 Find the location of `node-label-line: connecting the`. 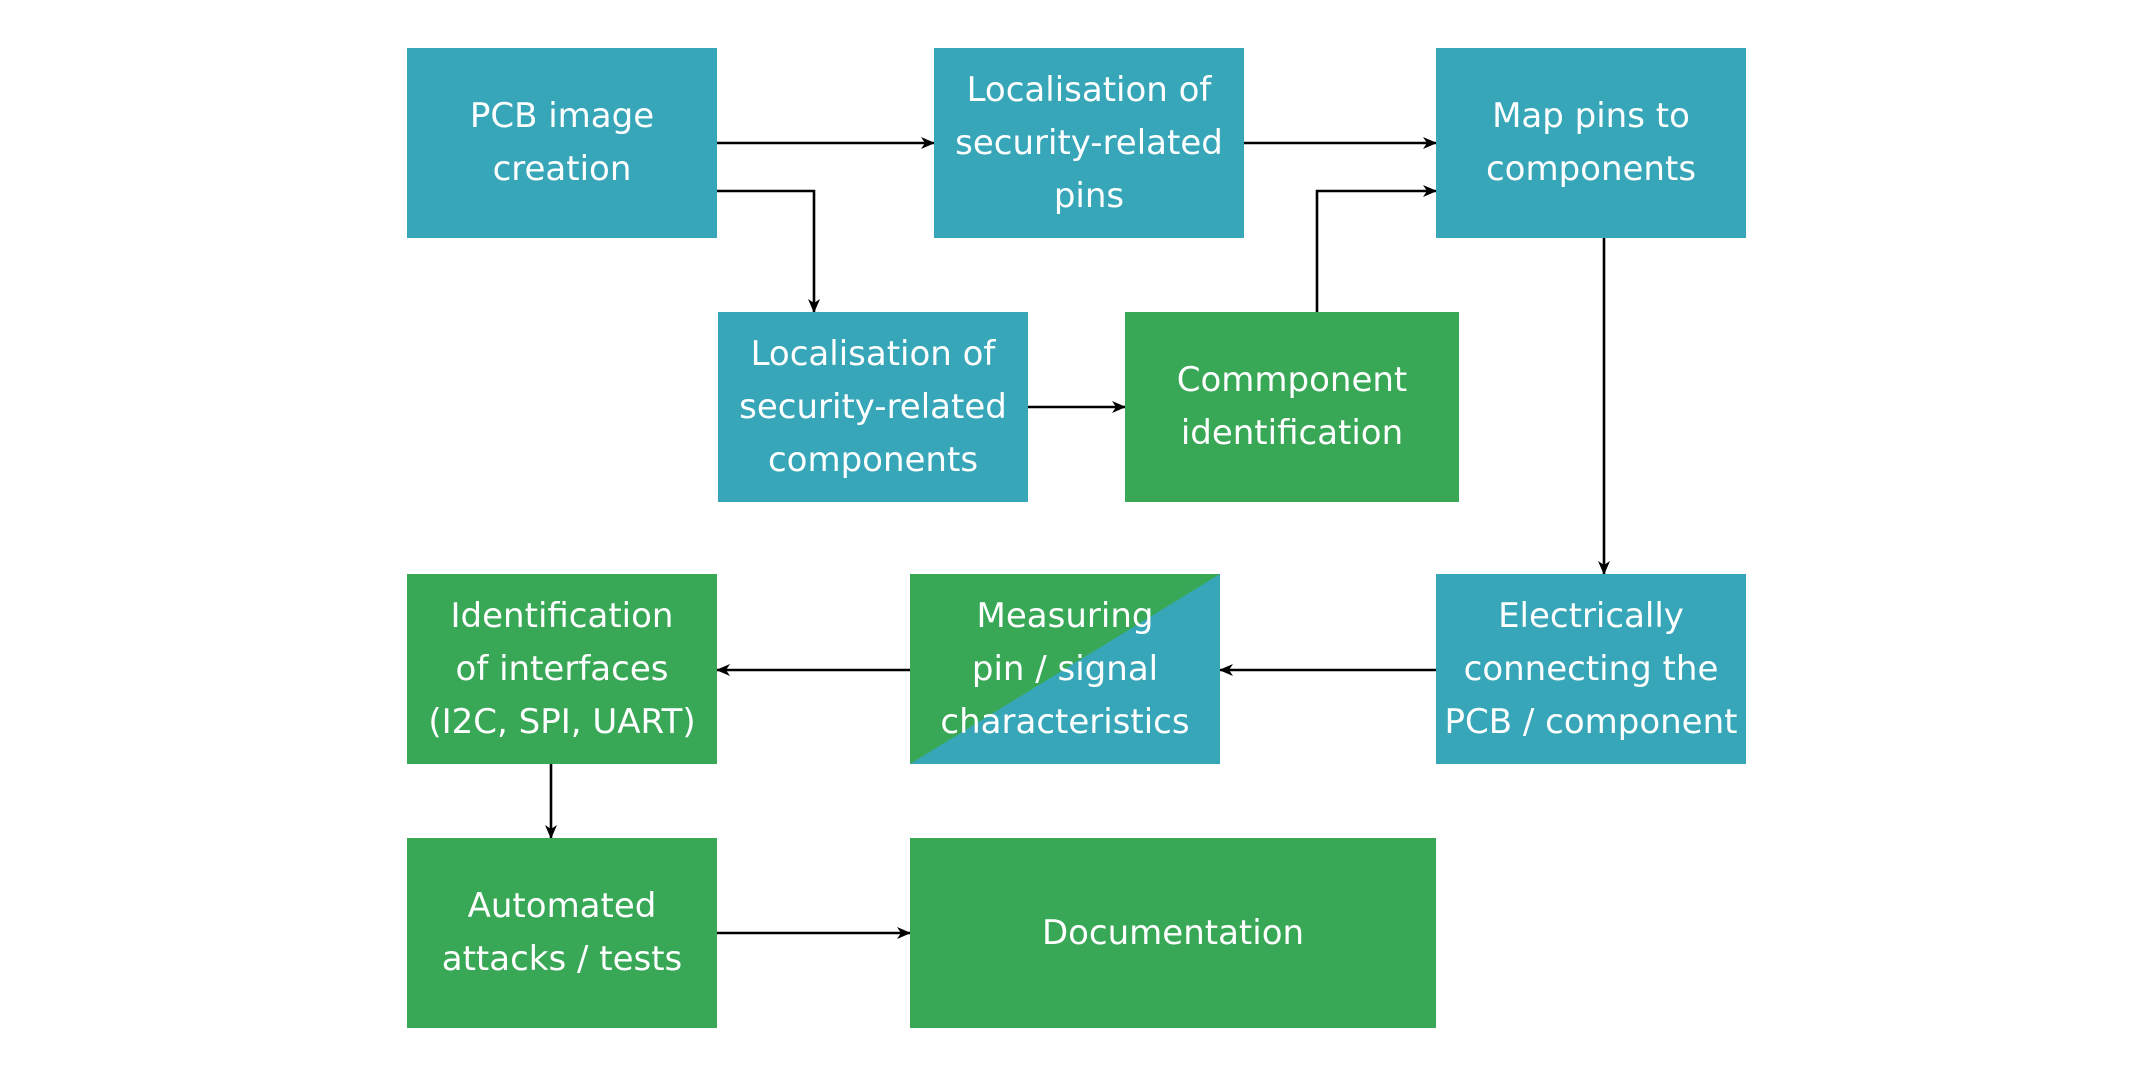

node-label-line: connecting the is located at coordinates (1591, 668).